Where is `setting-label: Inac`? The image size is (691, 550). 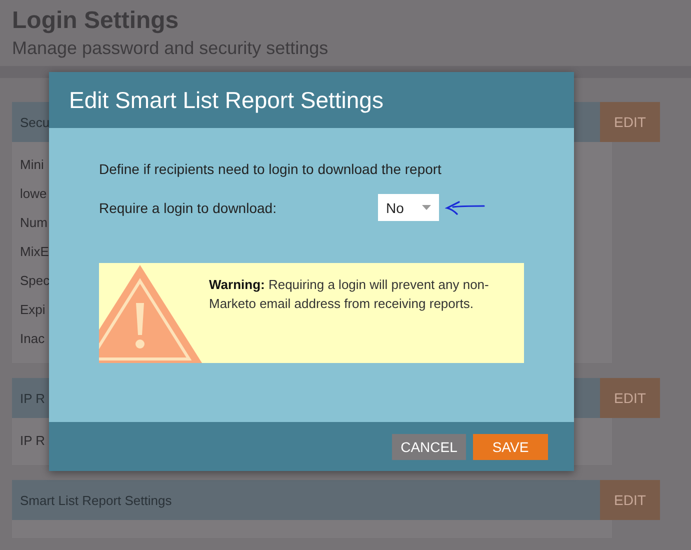 setting-label: Inac is located at coordinates (32, 339).